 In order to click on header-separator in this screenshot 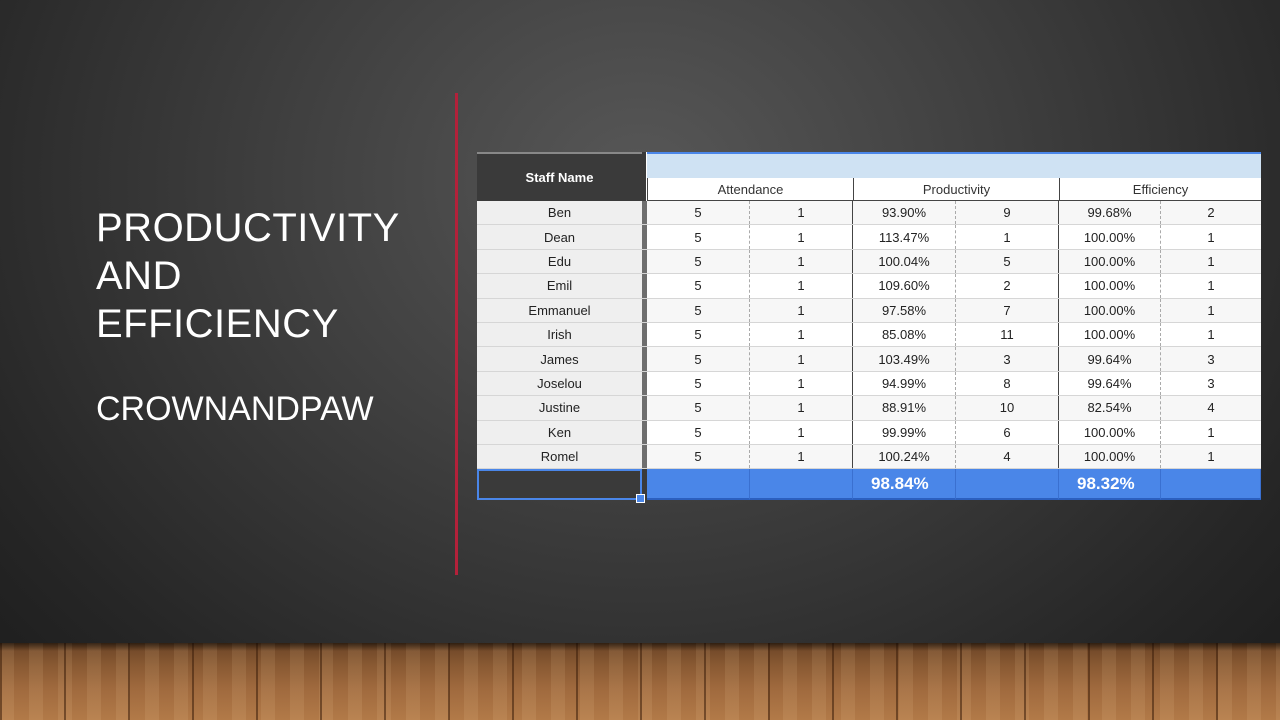, I will do `click(644, 176)`.